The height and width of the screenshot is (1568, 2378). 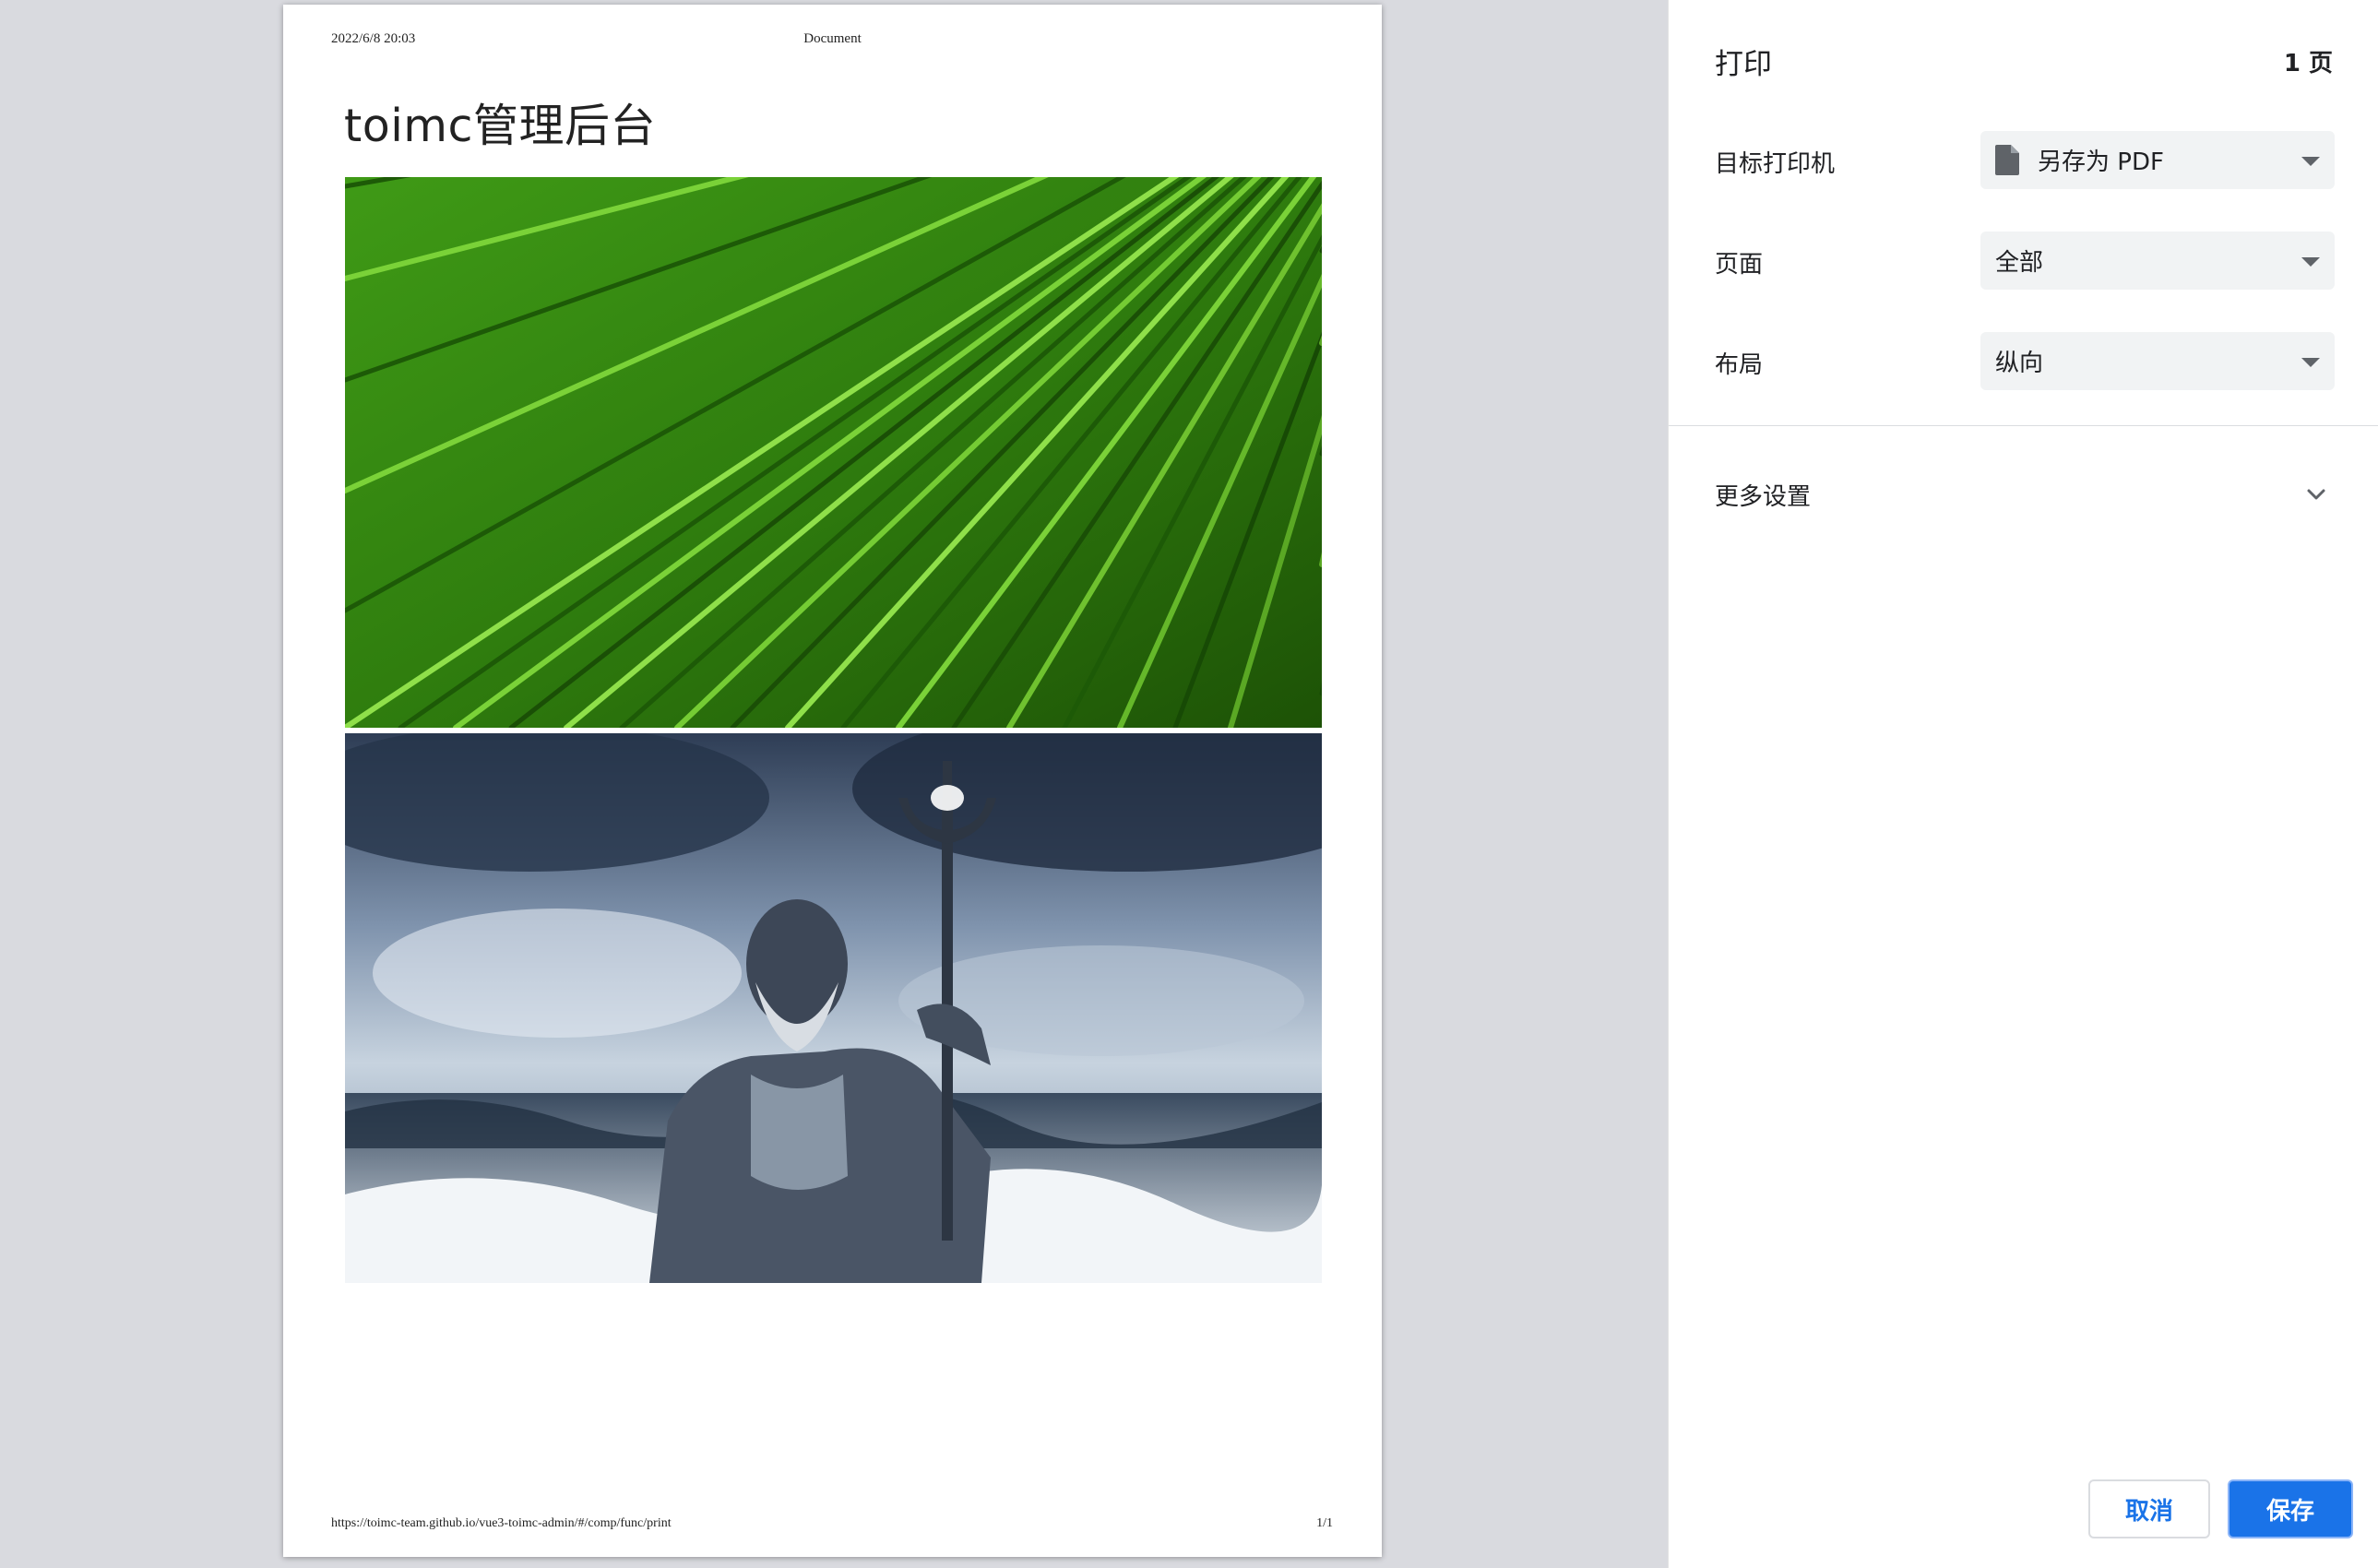 I want to click on pages-label: 页面, so click(x=1740, y=265).